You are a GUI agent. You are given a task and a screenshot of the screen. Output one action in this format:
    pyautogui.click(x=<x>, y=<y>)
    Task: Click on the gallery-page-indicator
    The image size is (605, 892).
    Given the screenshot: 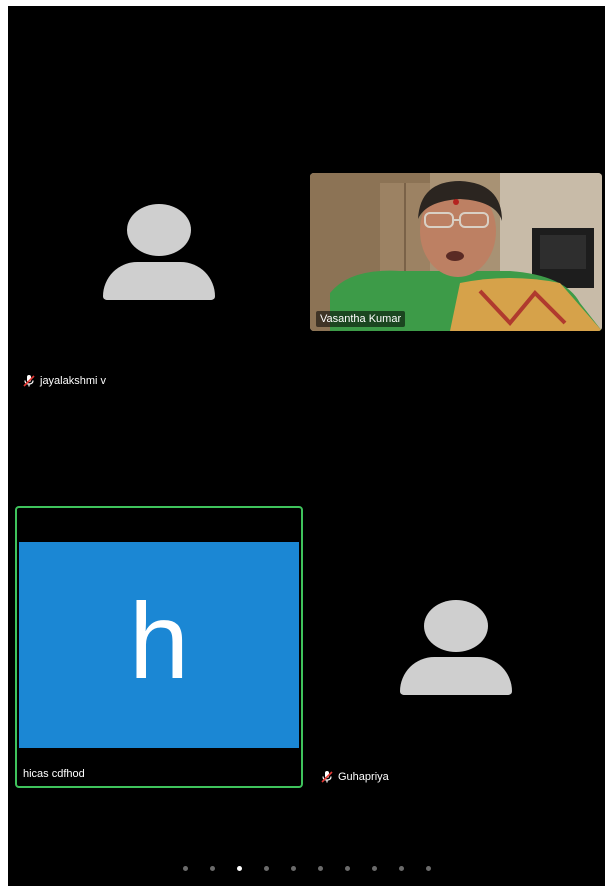 What is the action you would take?
    pyautogui.click(x=306, y=868)
    